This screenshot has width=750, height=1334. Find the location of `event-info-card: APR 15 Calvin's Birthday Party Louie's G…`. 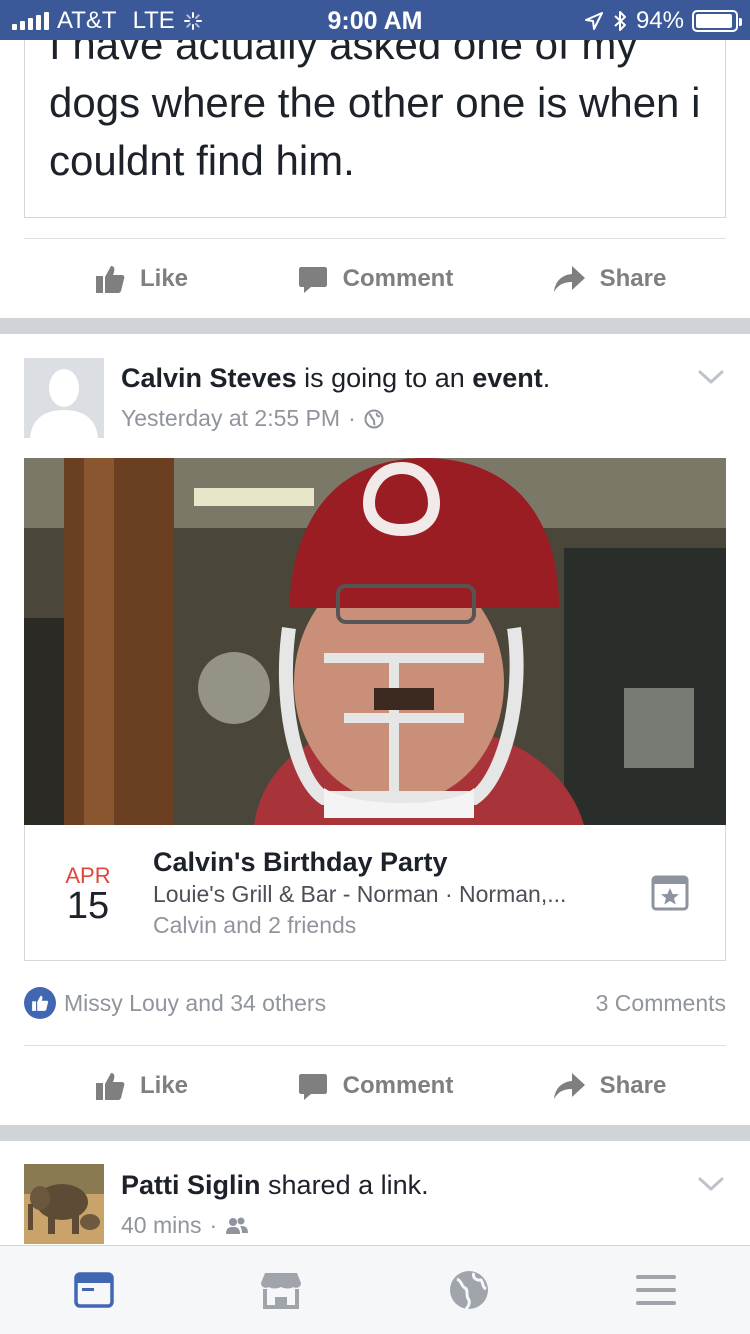

event-info-card: APR 15 Calvin's Birthday Party Louie's G… is located at coordinates (375, 893).